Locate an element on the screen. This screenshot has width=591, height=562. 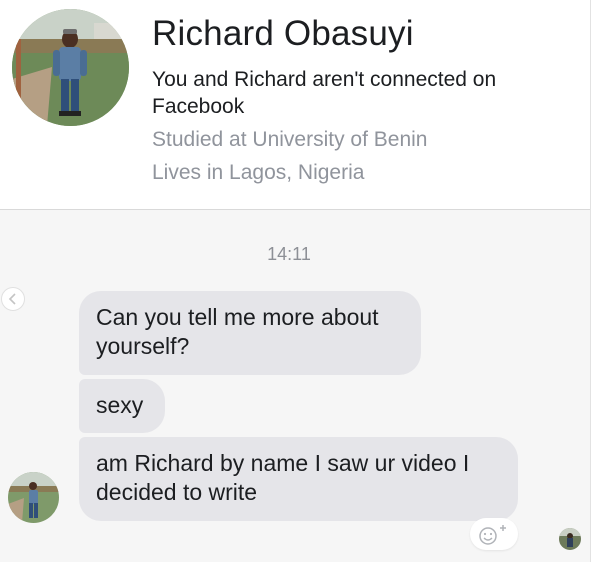
add-reaction-icon is located at coordinates (492, 535).